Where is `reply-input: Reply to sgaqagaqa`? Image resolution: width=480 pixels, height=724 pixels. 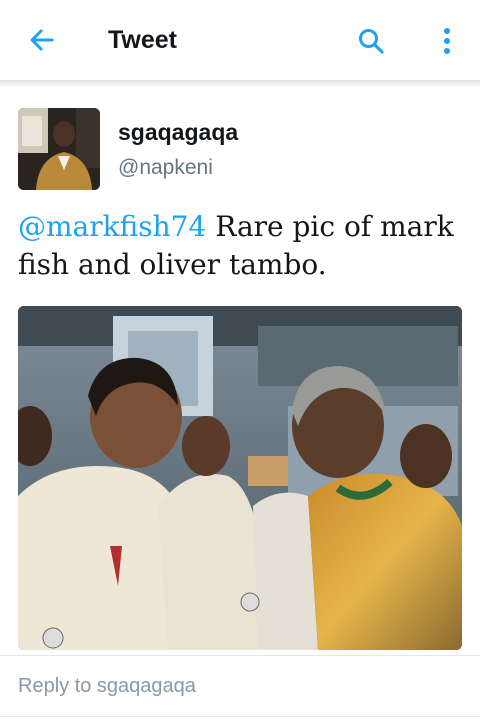
reply-input: Reply to sgaqagaqa is located at coordinates (107, 686).